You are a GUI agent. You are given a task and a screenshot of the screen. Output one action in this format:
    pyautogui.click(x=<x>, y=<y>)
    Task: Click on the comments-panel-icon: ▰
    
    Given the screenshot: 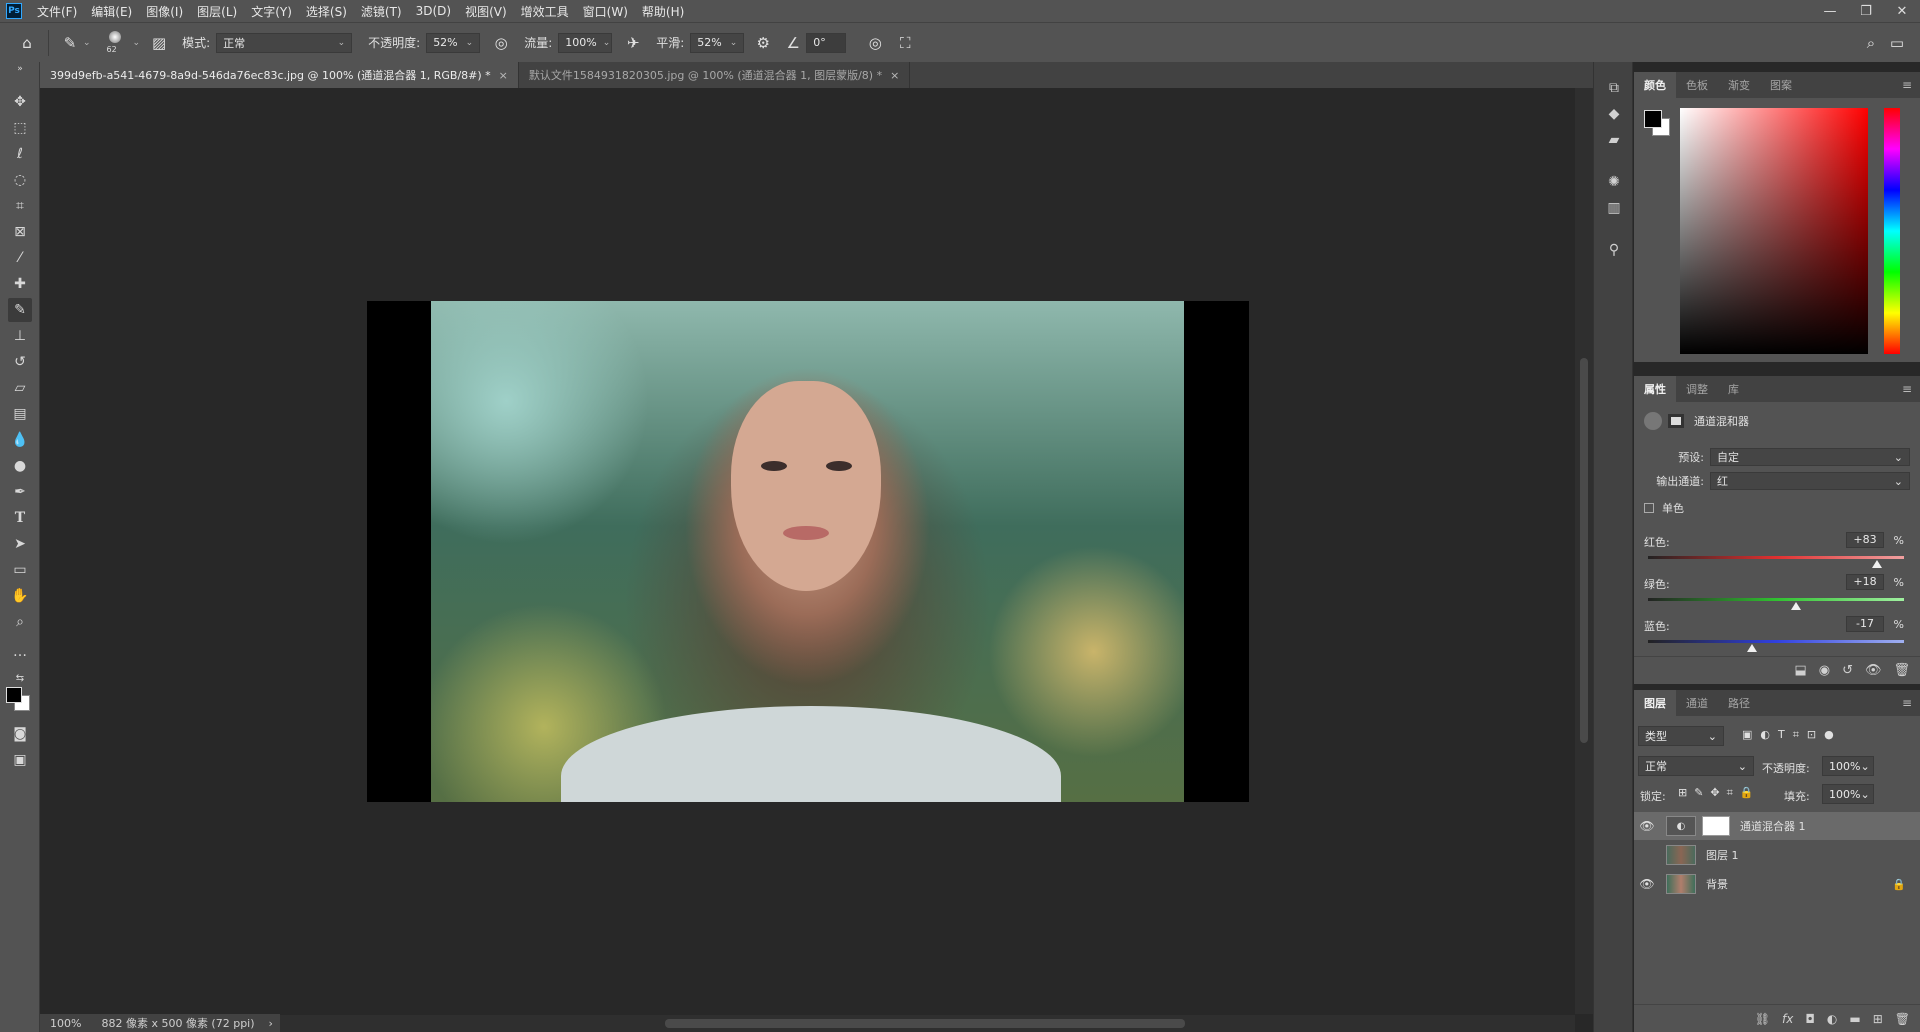 What is the action you would take?
    pyautogui.click(x=1614, y=140)
    